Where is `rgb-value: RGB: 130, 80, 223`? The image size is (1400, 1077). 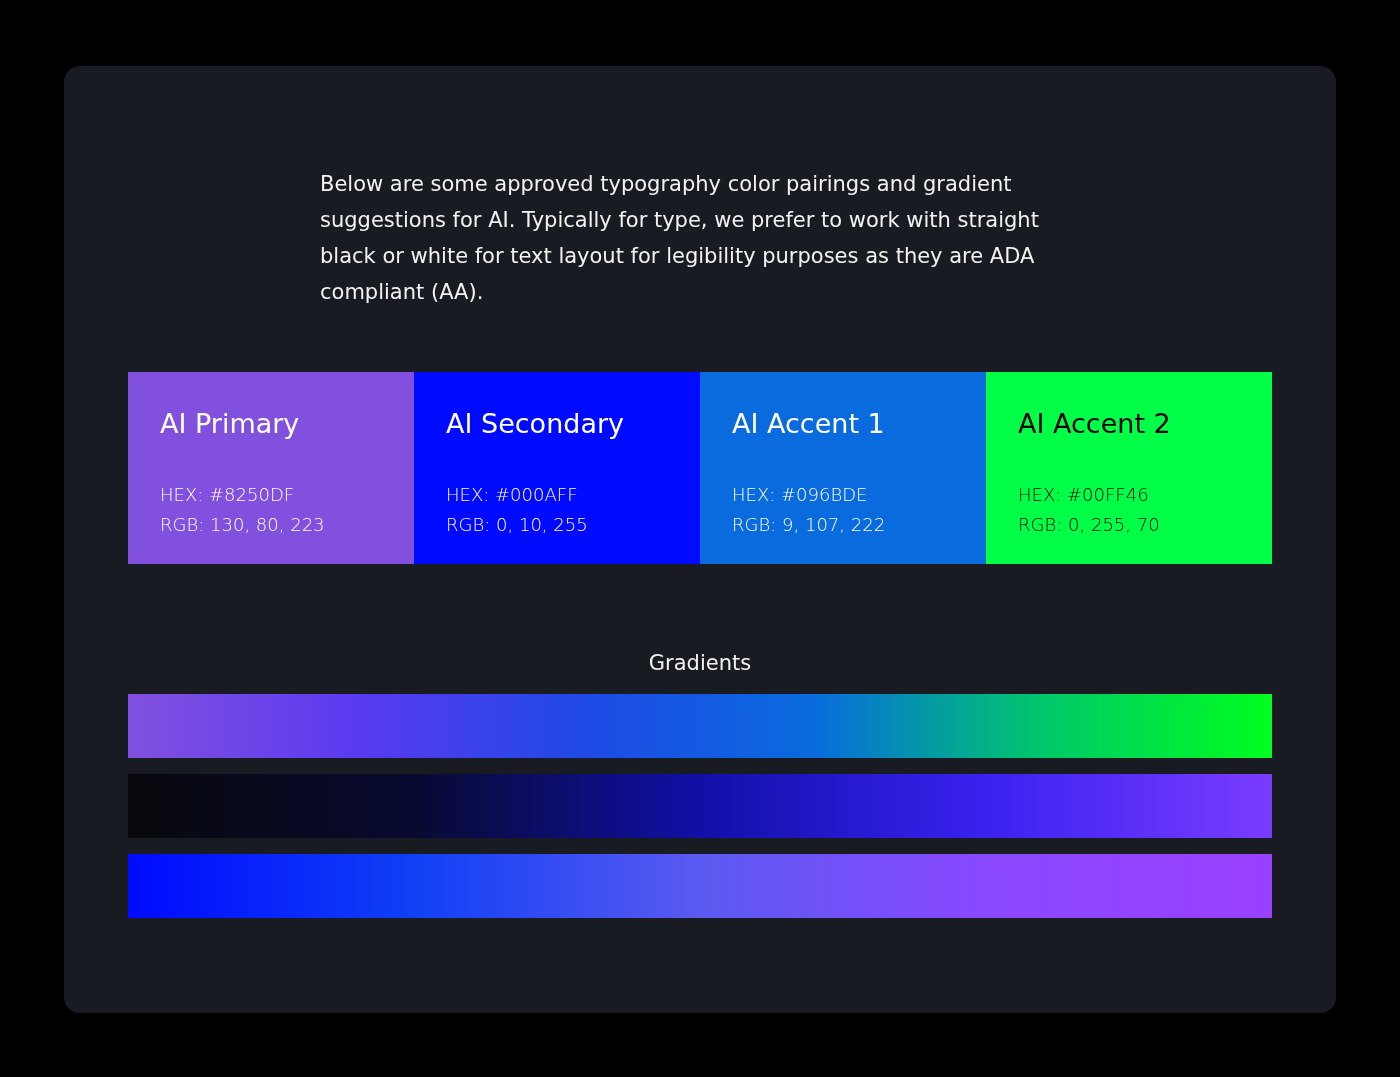 rgb-value: RGB: 130, 80, 223 is located at coordinates (242, 525).